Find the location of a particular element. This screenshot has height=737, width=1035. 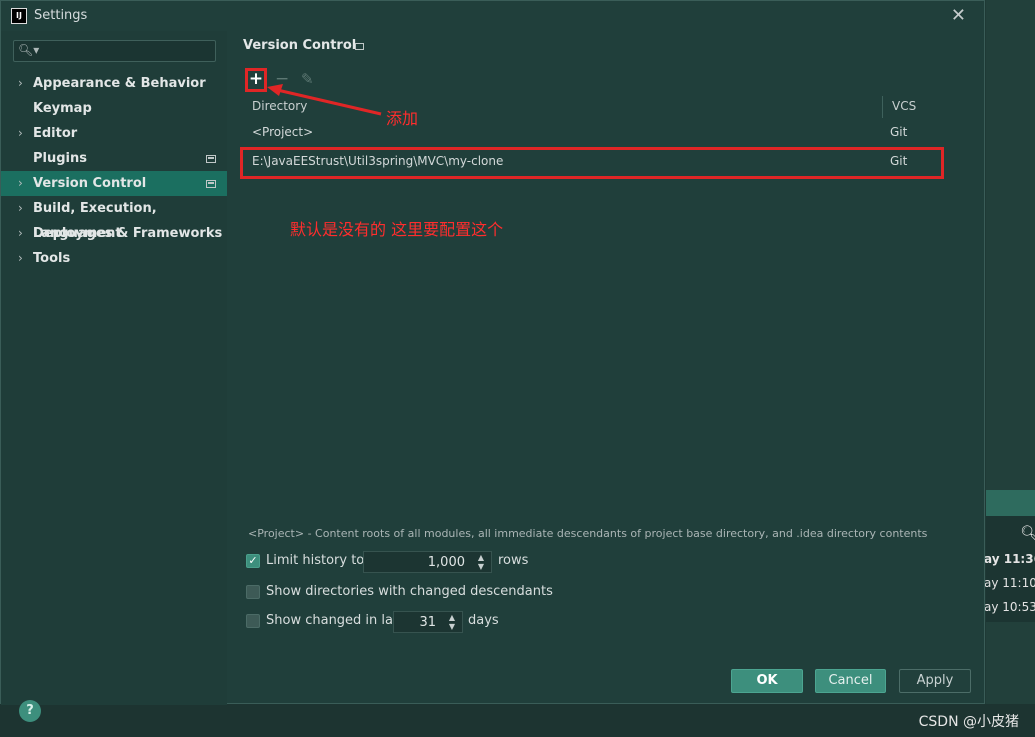

limit-history-label: Limit history to: is located at coordinates (317, 560).